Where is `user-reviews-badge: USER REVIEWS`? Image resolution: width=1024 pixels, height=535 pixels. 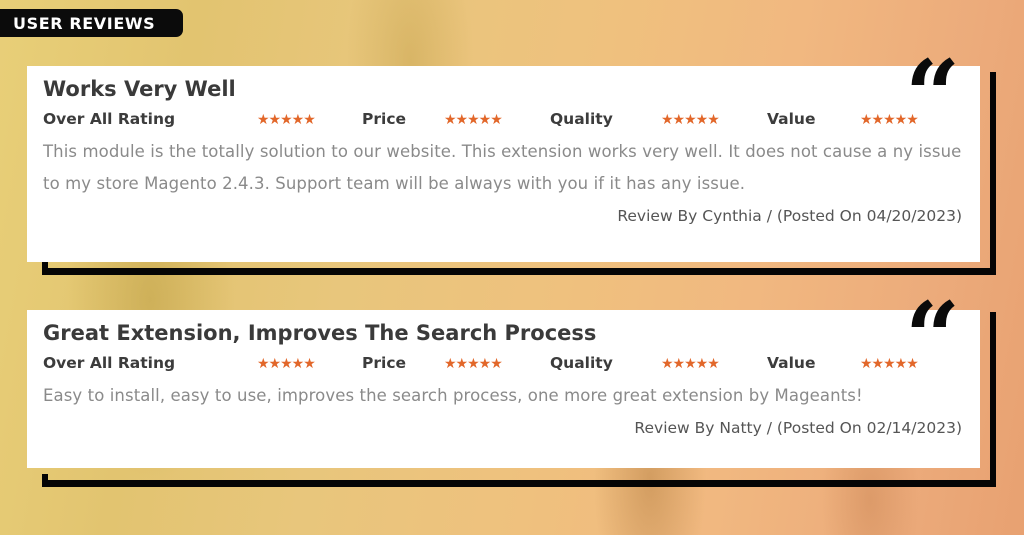
user-reviews-badge: USER REVIEWS is located at coordinates (91, 23).